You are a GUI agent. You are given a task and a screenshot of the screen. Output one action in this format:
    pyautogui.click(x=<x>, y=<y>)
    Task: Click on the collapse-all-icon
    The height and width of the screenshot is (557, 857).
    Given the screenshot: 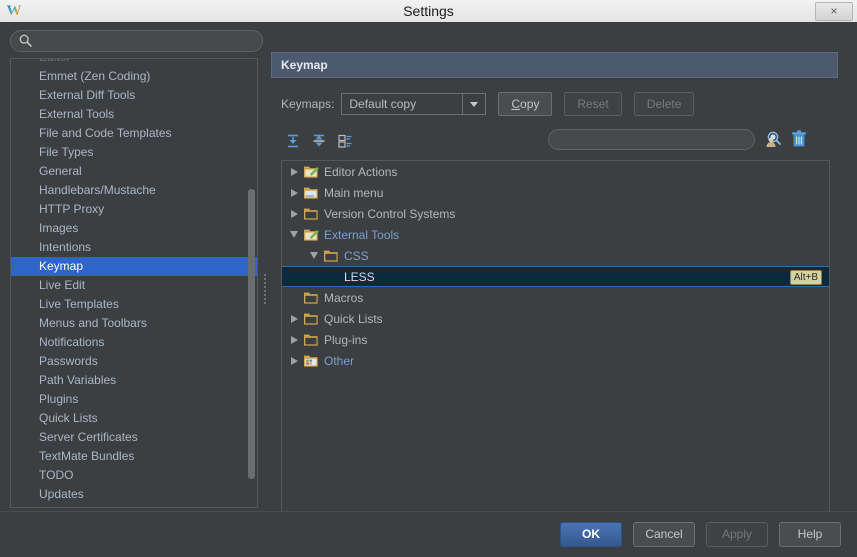 What is the action you would take?
    pyautogui.click(x=319, y=141)
    